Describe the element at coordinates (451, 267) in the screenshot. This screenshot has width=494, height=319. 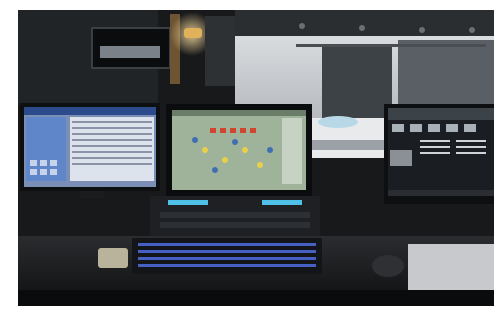
I see `notepad` at that location.